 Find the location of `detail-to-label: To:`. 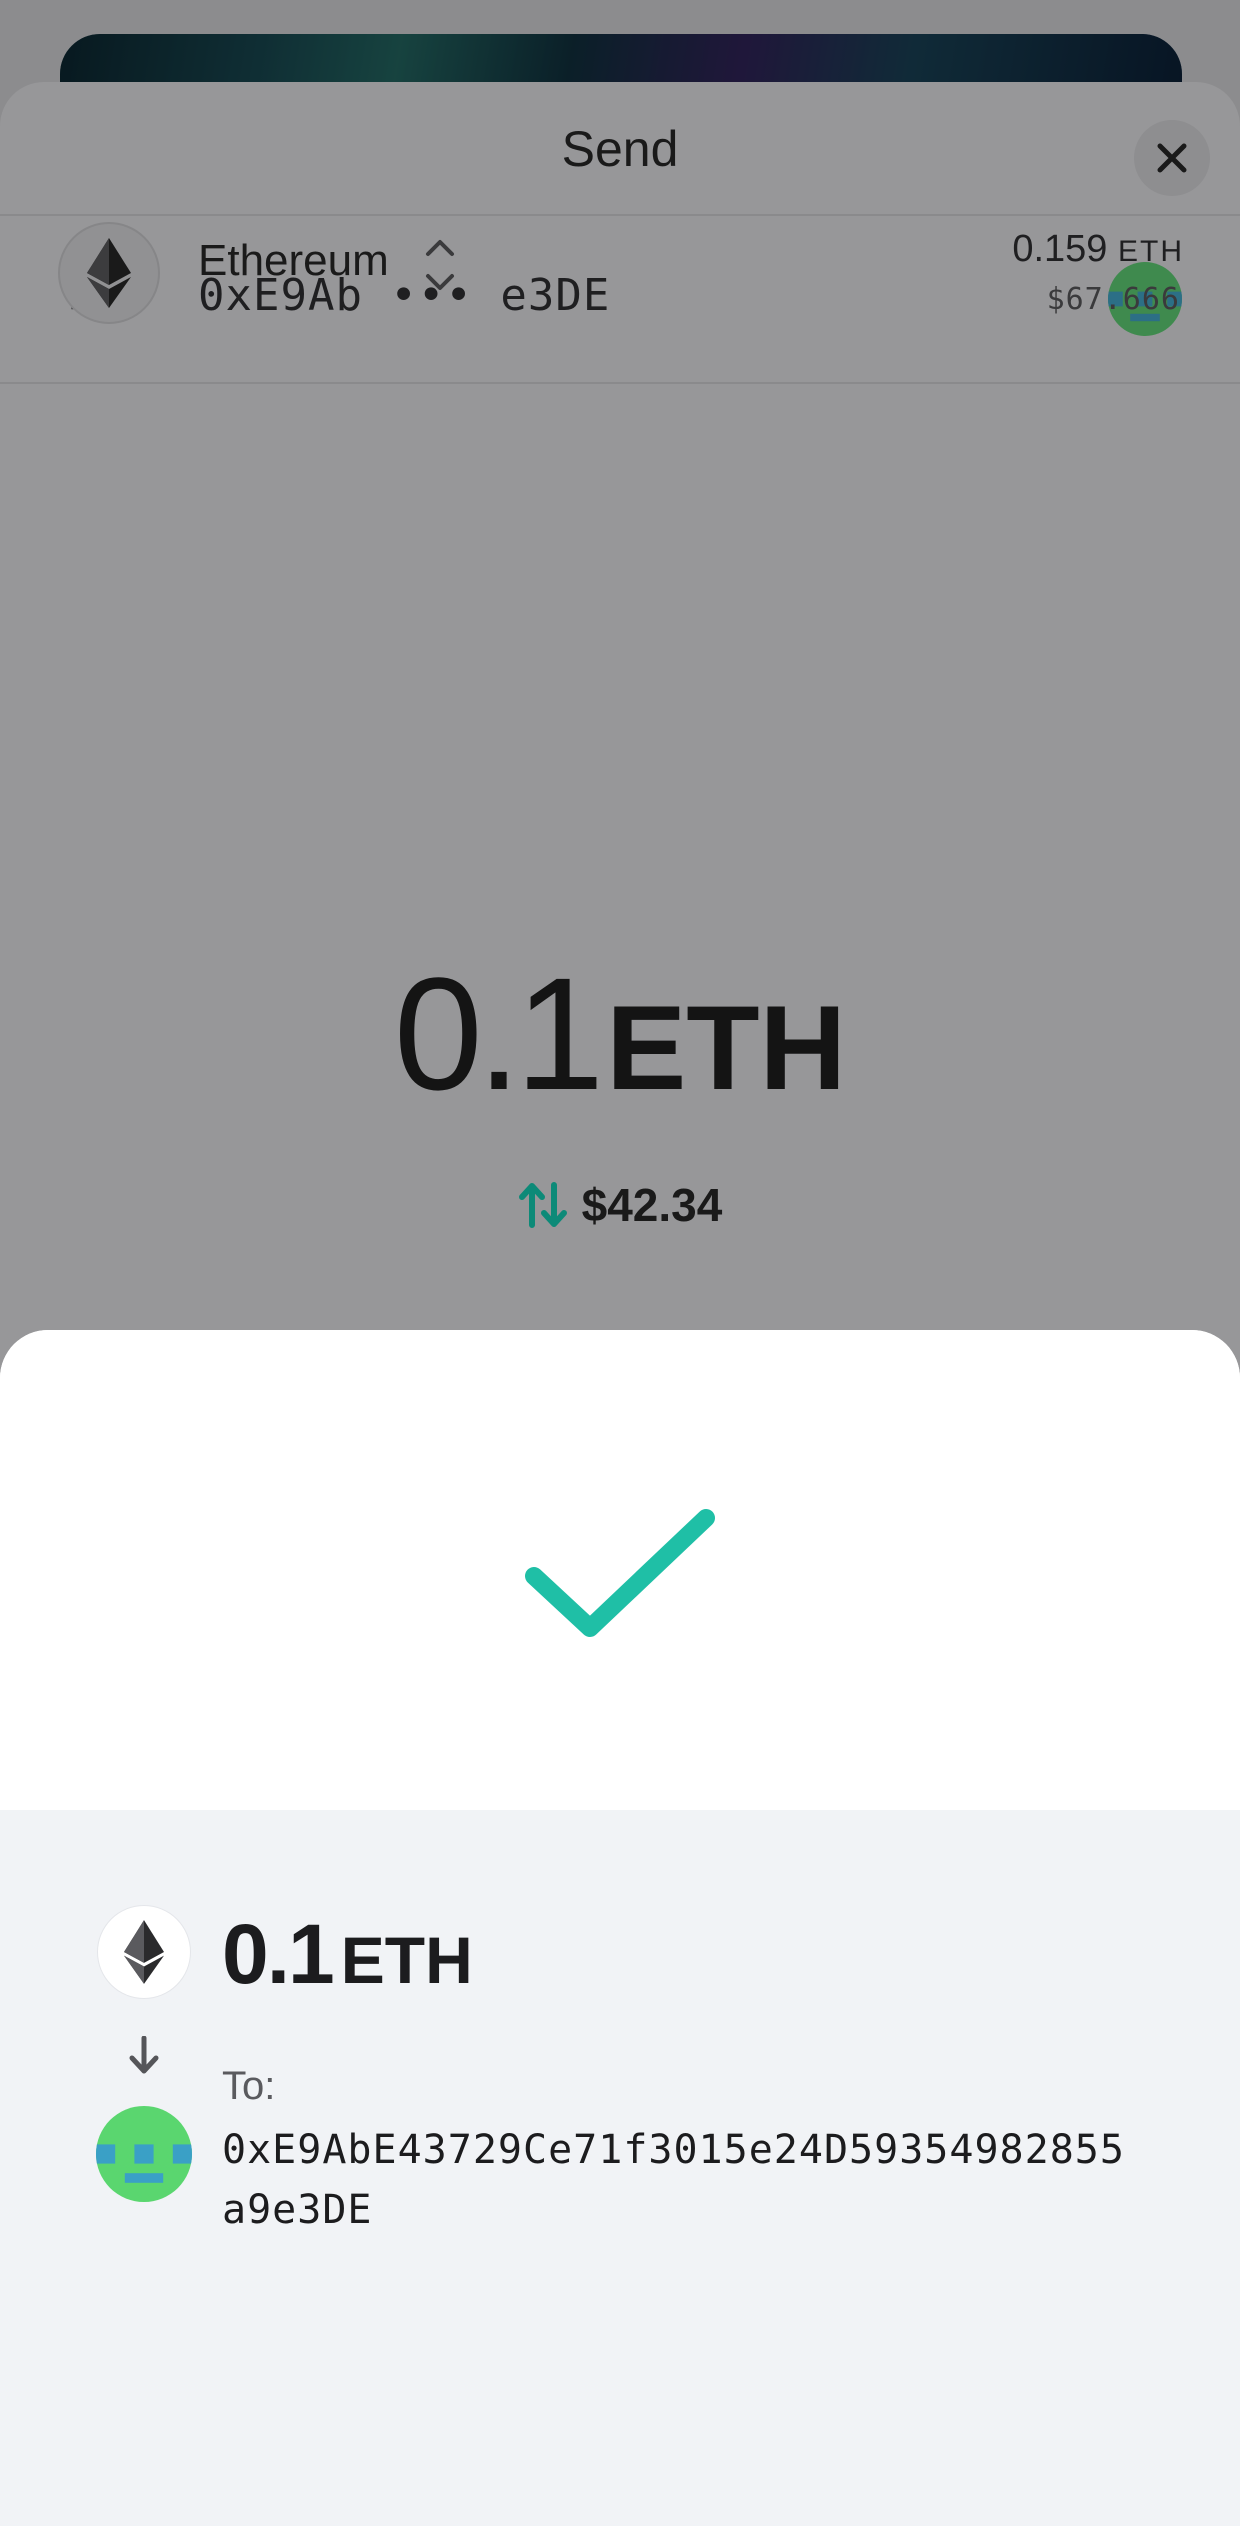

detail-to-label: To: is located at coordinates (249, 2086).